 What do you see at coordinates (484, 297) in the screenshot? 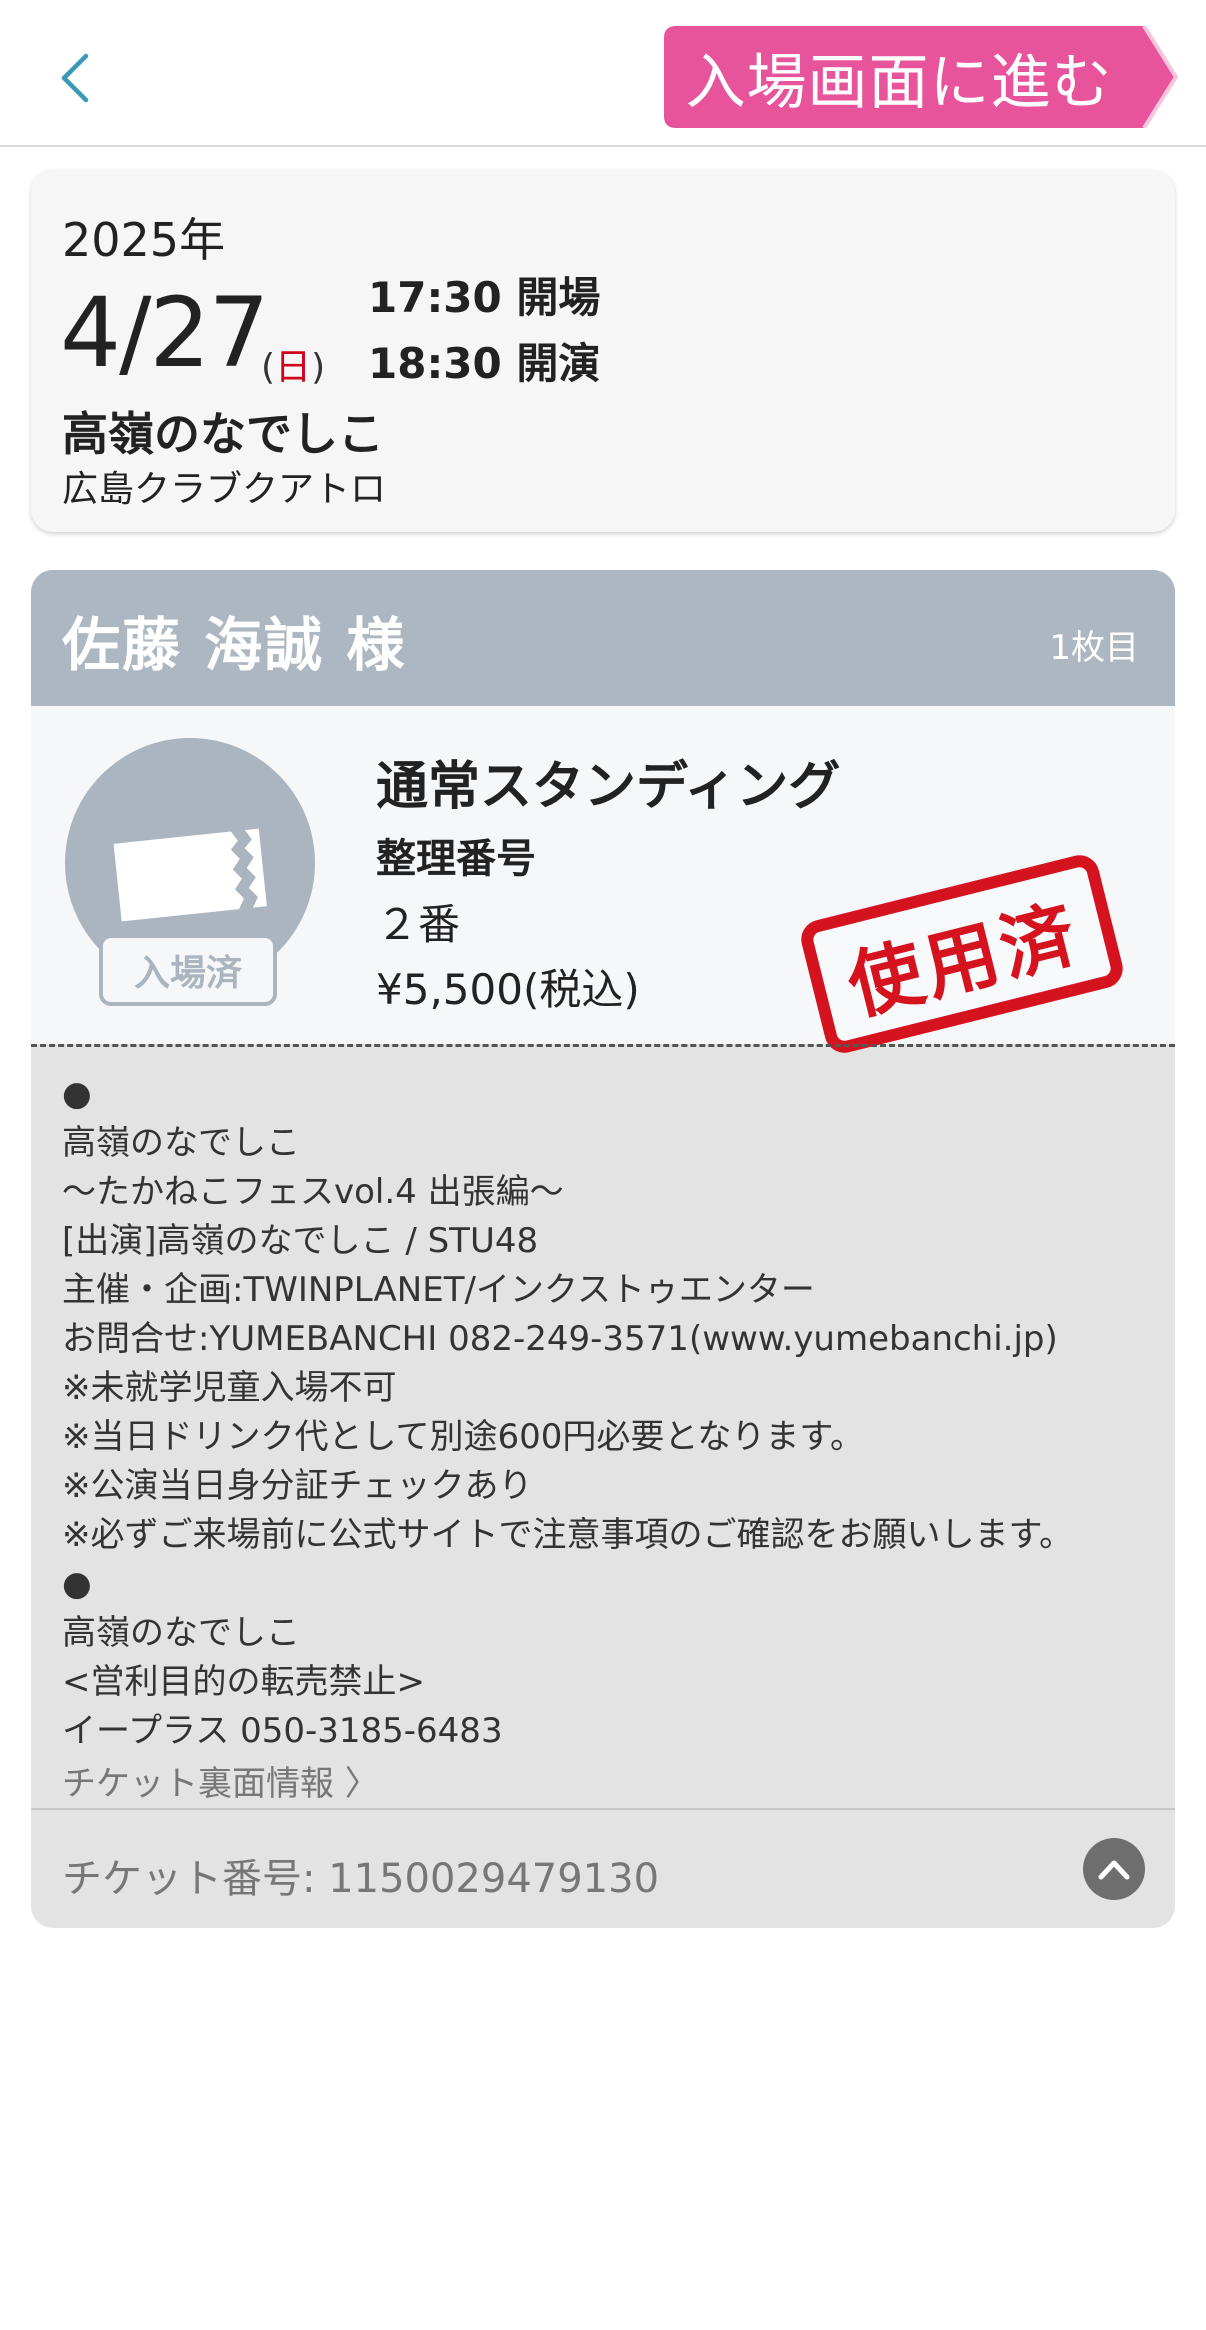
I see `open-time: 17:30 開場` at bounding box center [484, 297].